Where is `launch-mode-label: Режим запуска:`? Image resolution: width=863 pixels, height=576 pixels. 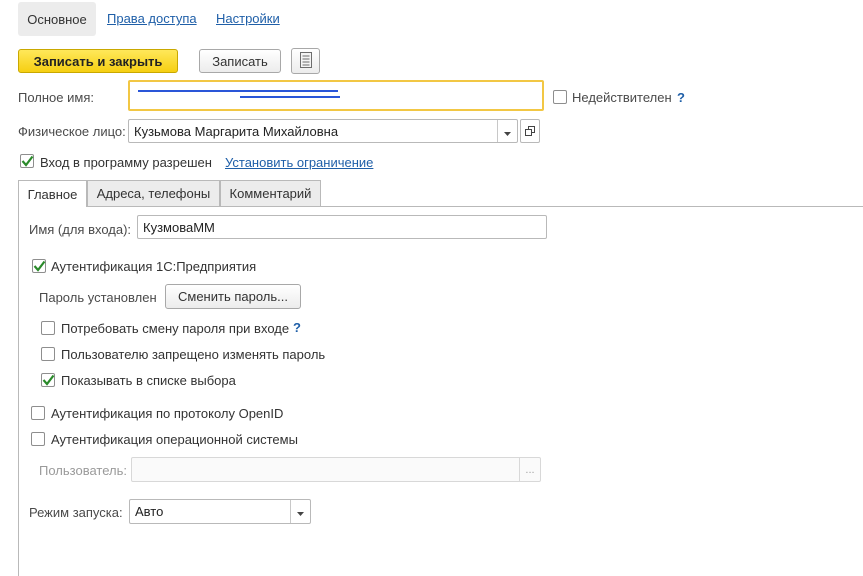
launch-mode-label: Режим запуска: is located at coordinates (76, 512).